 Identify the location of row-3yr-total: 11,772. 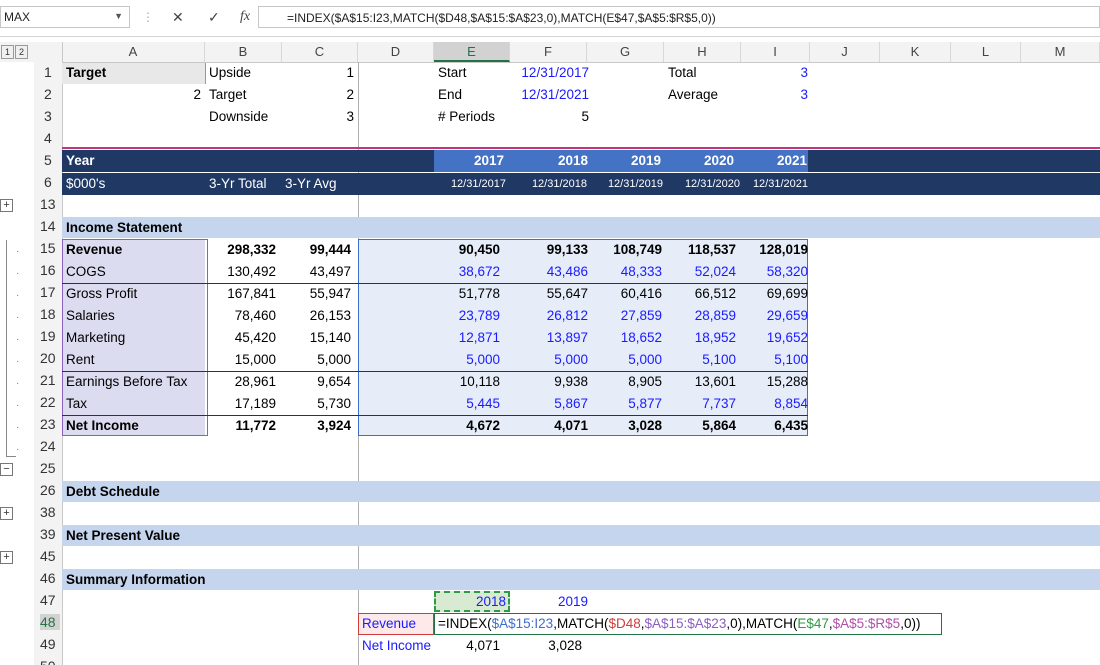
(240, 425).